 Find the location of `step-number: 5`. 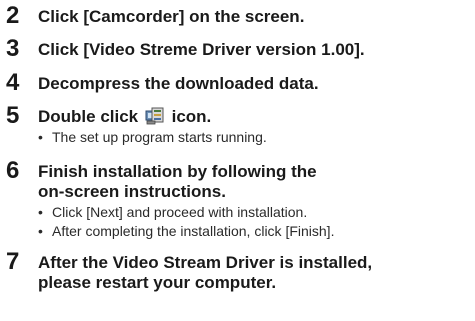

step-number: 5 is located at coordinates (13, 115).